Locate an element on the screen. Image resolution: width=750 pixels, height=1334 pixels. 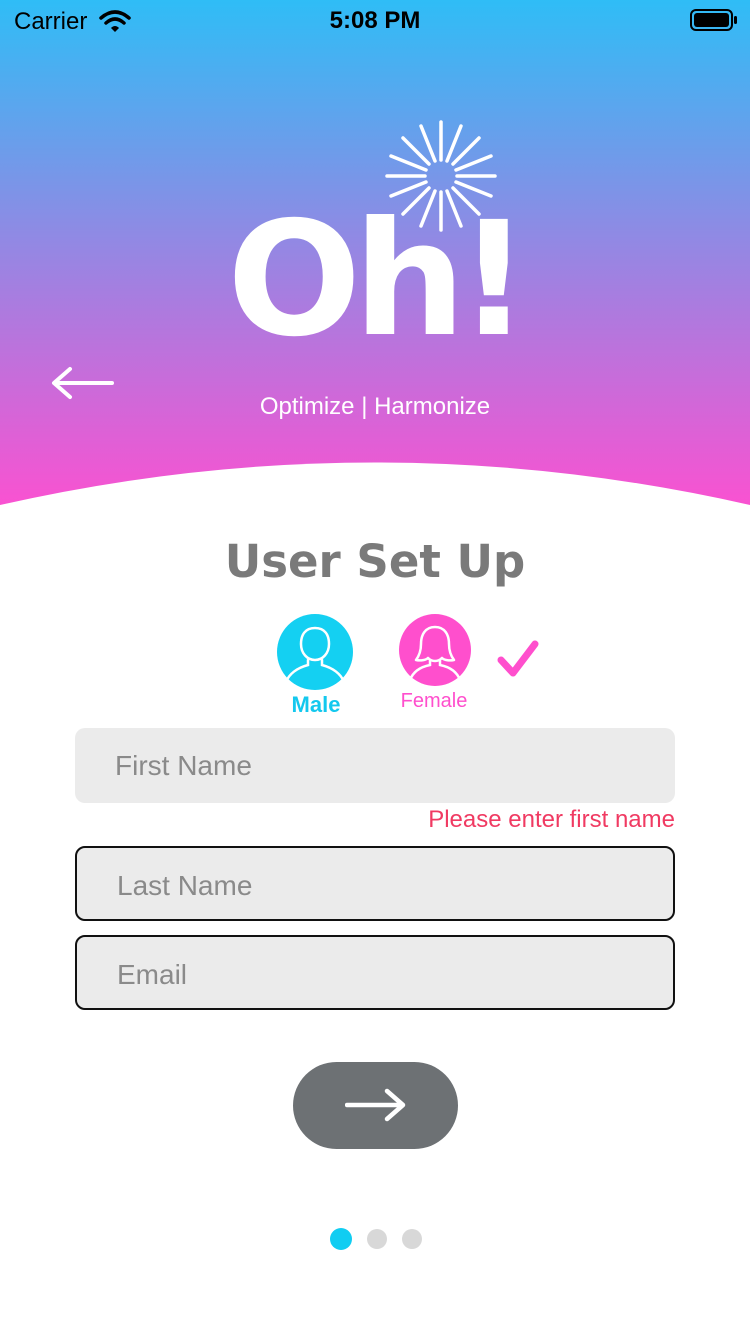
male-label: Male is located at coordinates (316, 704).